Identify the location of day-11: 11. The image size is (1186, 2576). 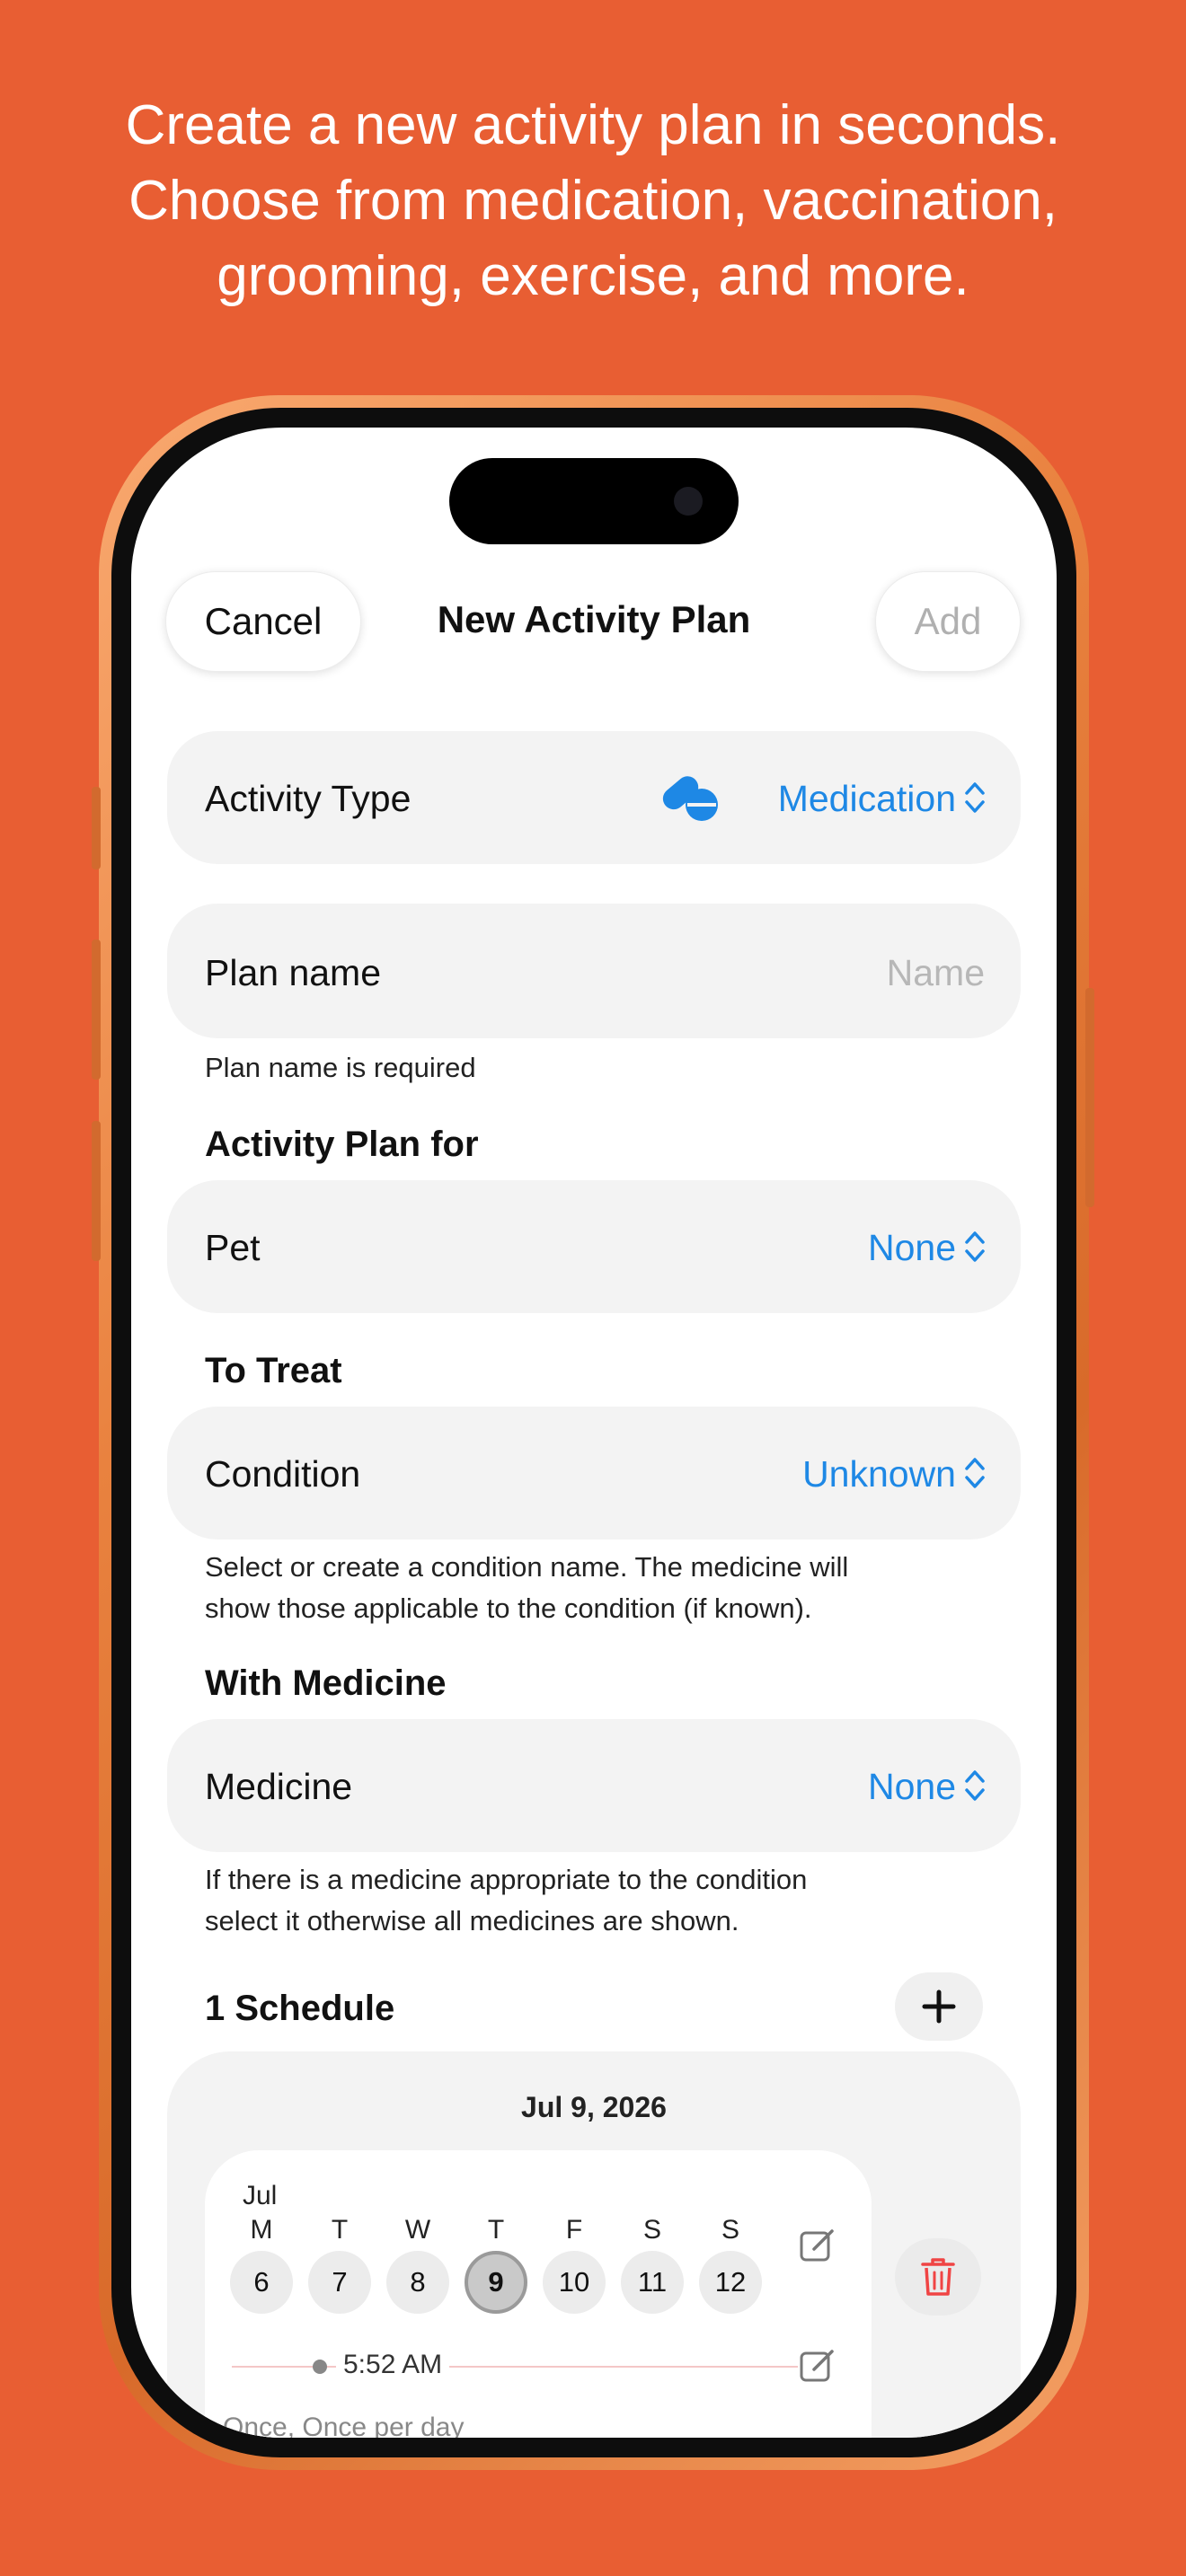
(652, 2282).